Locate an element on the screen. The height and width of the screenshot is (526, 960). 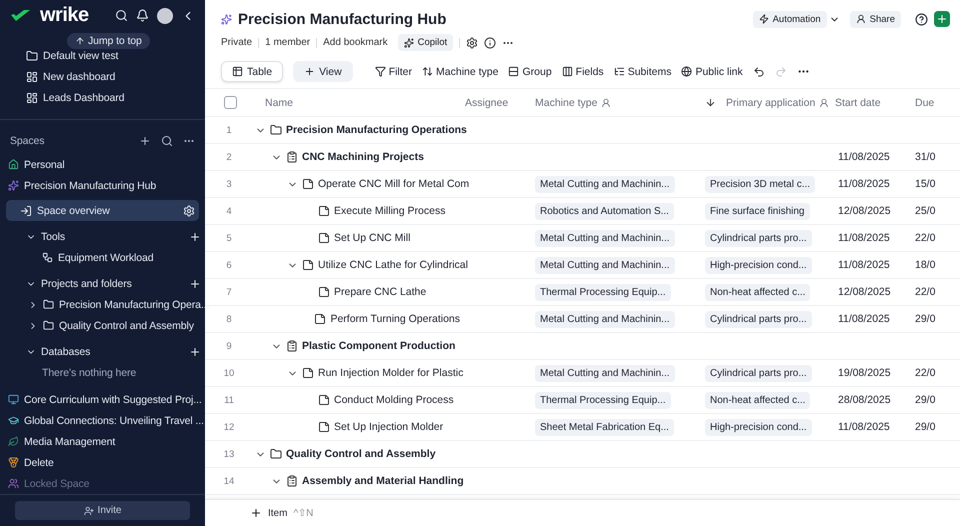
plus-icon is located at coordinates (942, 19).